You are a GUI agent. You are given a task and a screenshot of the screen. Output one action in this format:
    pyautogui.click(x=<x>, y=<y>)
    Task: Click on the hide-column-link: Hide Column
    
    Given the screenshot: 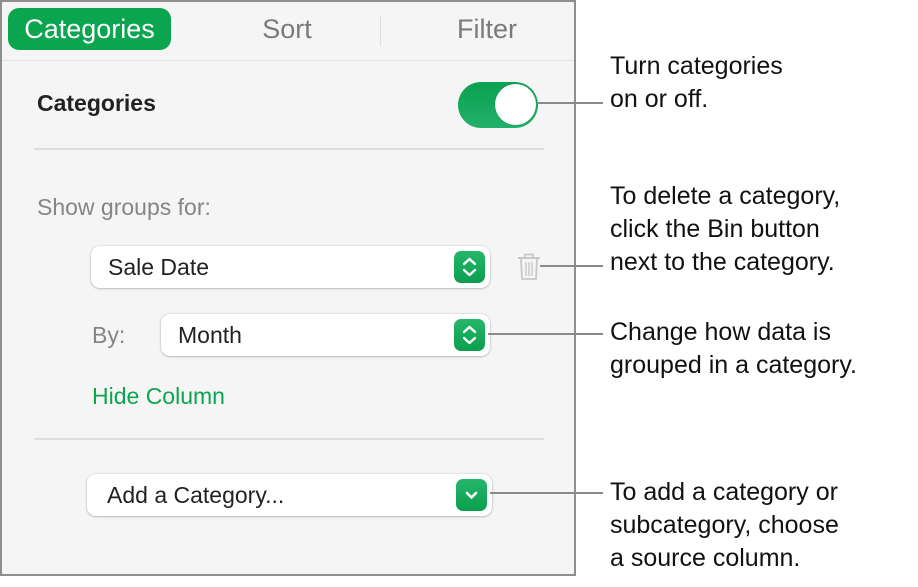 What is the action you would take?
    pyautogui.click(x=158, y=396)
    